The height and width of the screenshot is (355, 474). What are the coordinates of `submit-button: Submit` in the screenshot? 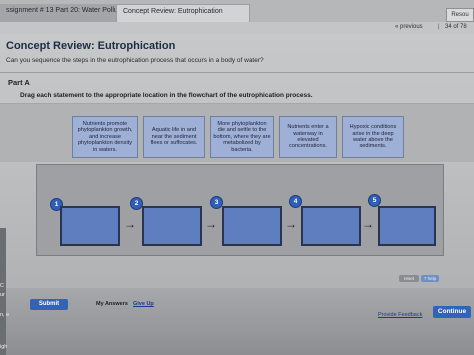 It's located at (49, 304).